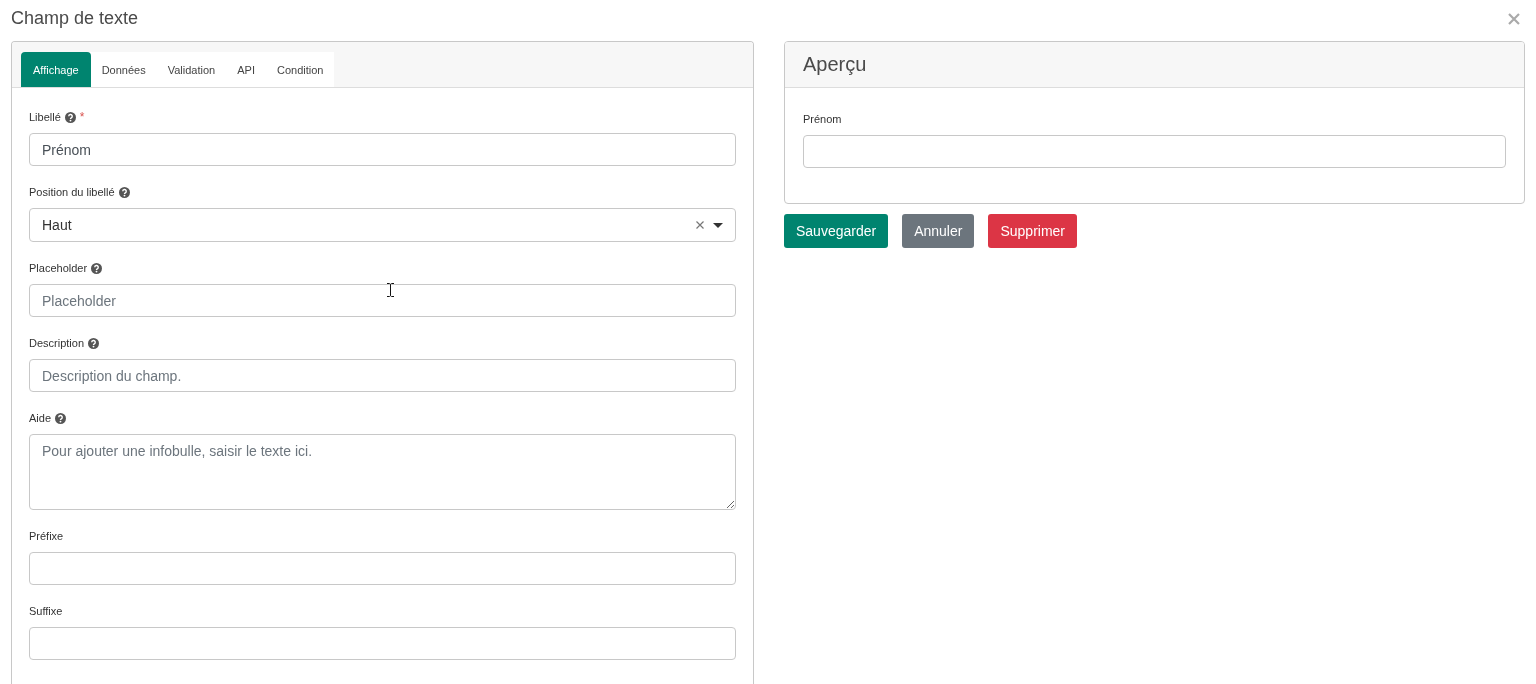 This screenshot has height=684, width=1536. I want to click on field-label: Préfixe, so click(46, 536).